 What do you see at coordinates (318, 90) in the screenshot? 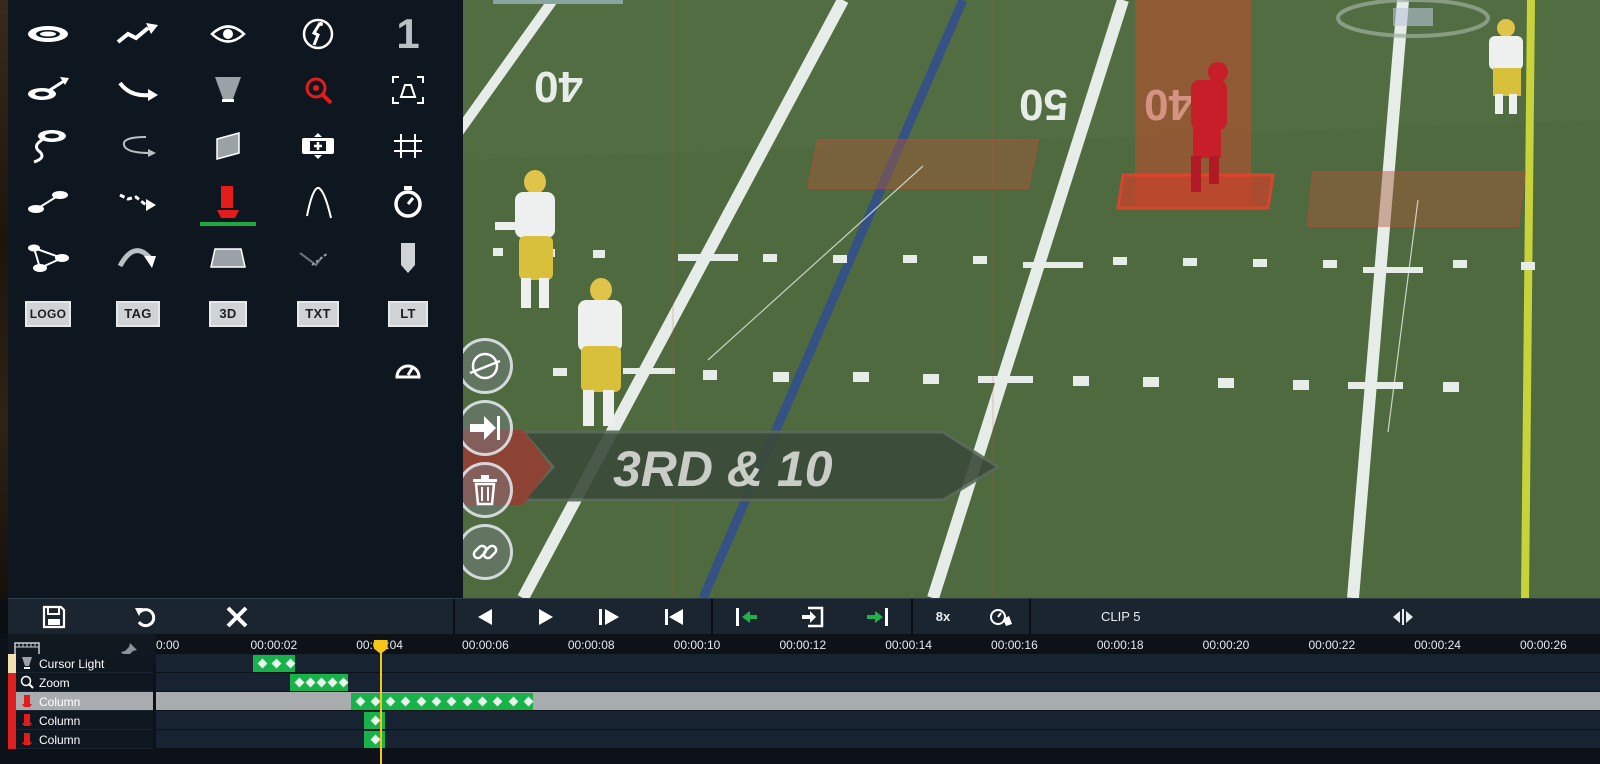
I see `zoom-tool` at bounding box center [318, 90].